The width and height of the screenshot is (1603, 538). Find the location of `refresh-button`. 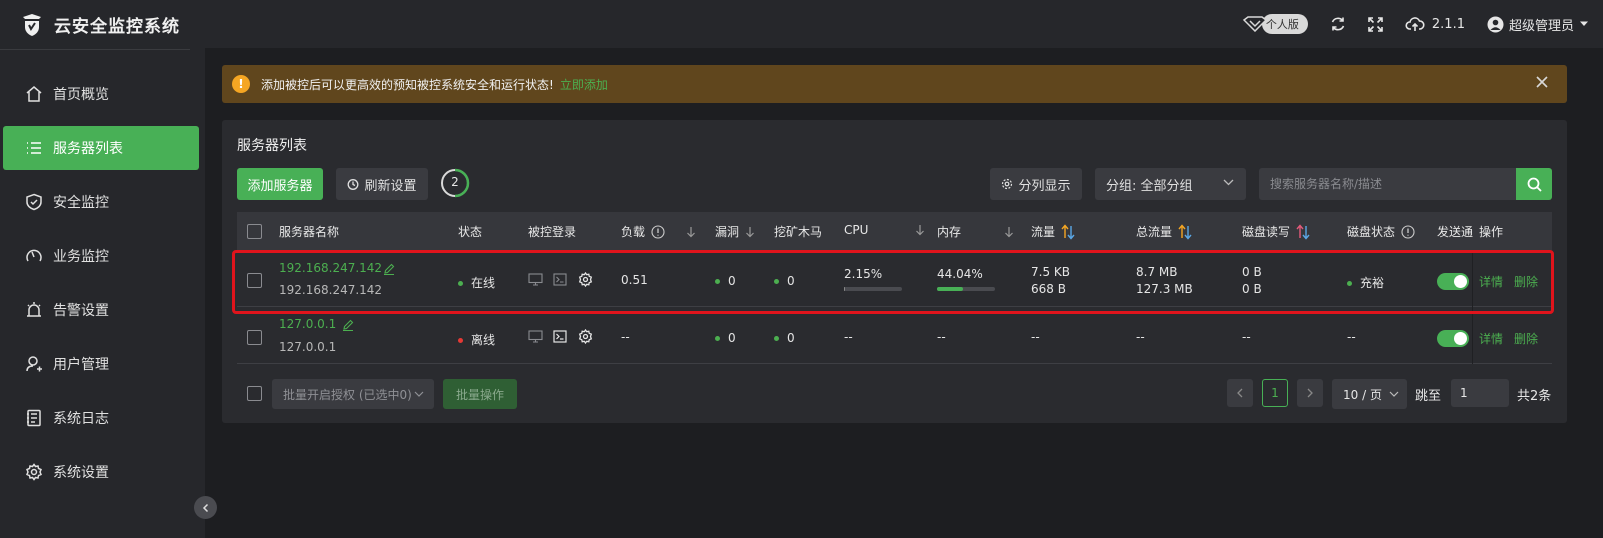

refresh-button is located at coordinates (1338, 24).